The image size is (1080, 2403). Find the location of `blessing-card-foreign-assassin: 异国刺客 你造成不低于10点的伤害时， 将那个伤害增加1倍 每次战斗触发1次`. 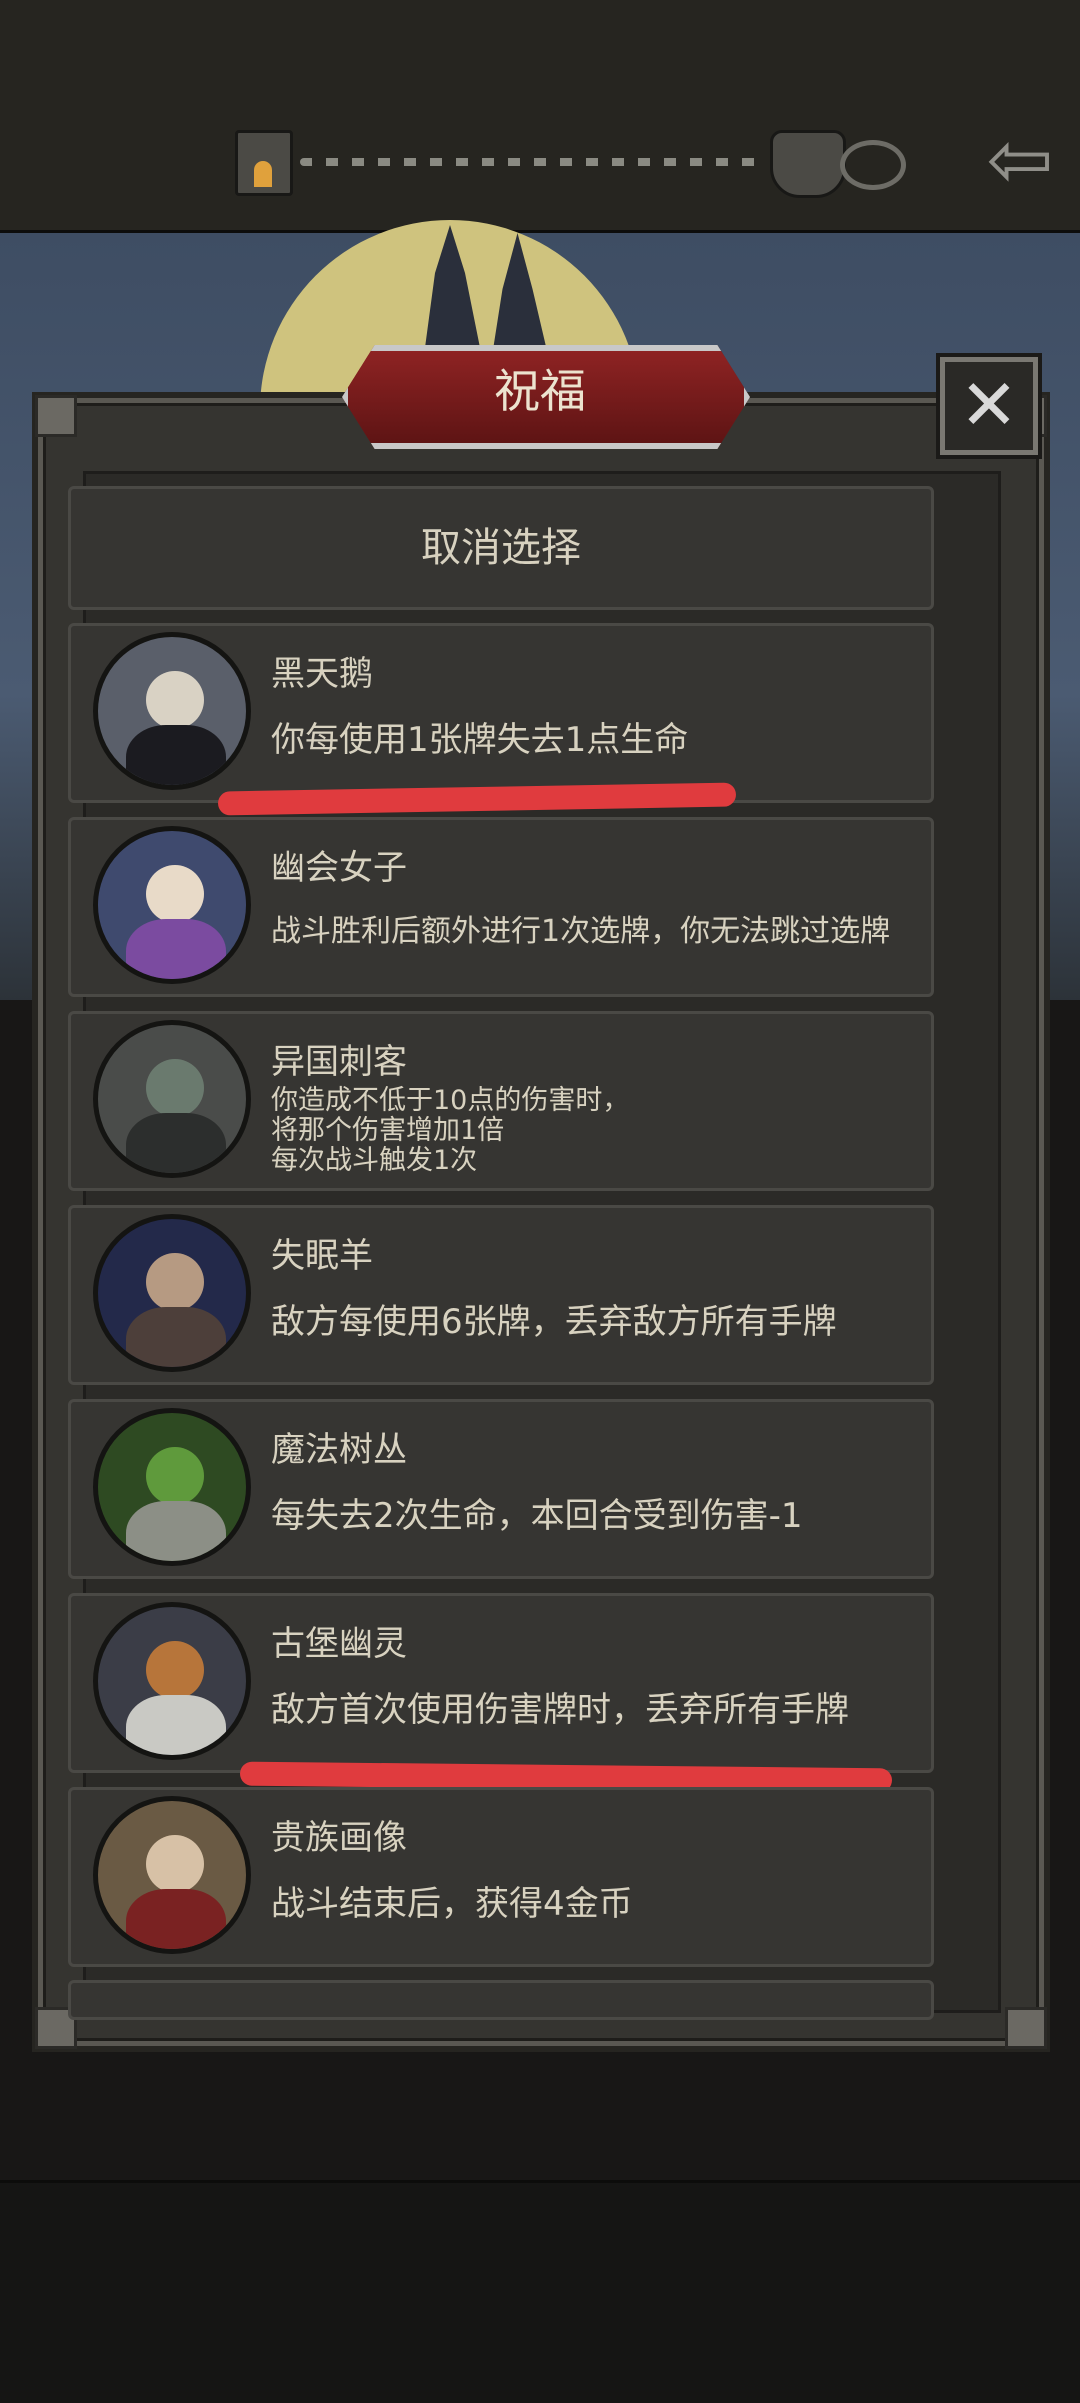

blessing-card-foreign-assassin: 异国刺客 你造成不低于10点的伤害时， 将那个伤害增加1倍 每次战斗触发1次 is located at coordinates (501, 1101).